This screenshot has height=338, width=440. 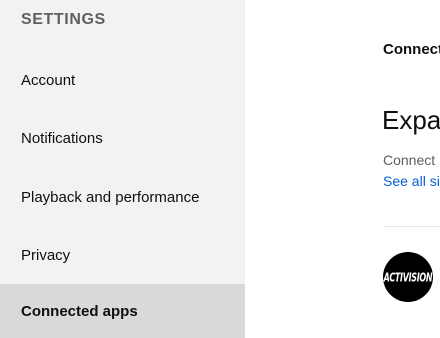 What do you see at coordinates (122, 311) in the screenshot?
I see `sidebar-item-connected-apps: Connected apps` at bounding box center [122, 311].